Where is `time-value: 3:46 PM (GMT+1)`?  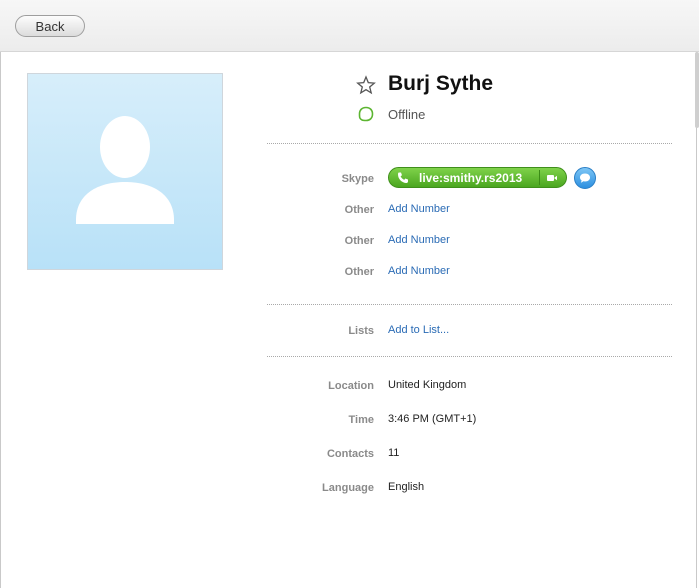
time-value: 3:46 PM (GMT+1) is located at coordinates (432, 419).